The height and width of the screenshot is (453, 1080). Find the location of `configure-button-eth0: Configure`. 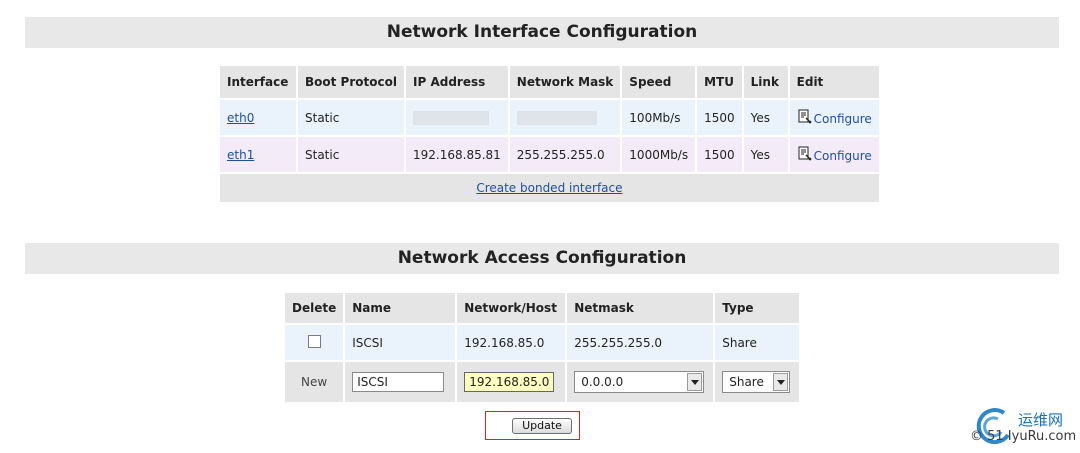

configure-button-eth0: Configure is located at coordinates (834, 117).